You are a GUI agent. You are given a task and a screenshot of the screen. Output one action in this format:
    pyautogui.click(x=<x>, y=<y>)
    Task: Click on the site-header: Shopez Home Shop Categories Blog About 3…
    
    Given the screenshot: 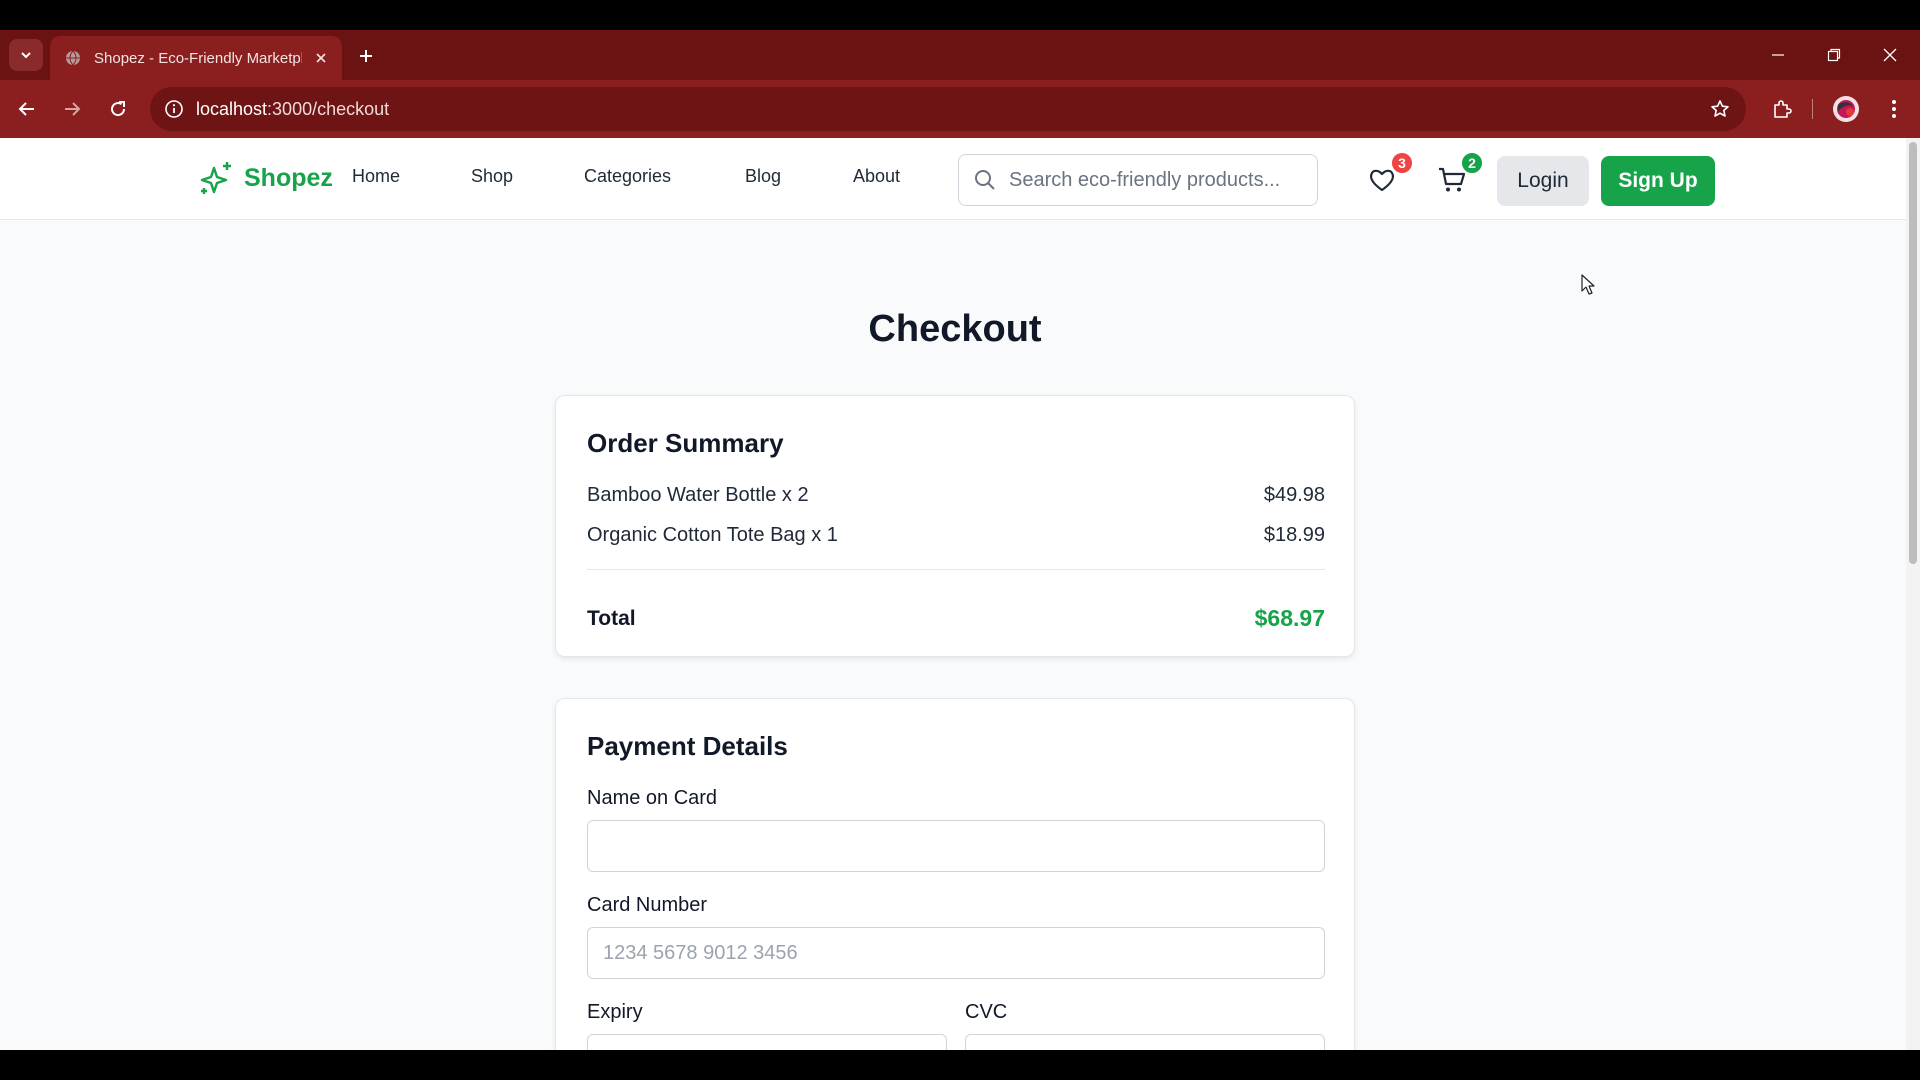 What is the action you would take?
    pyautogui.click(x=953, y=179)
    